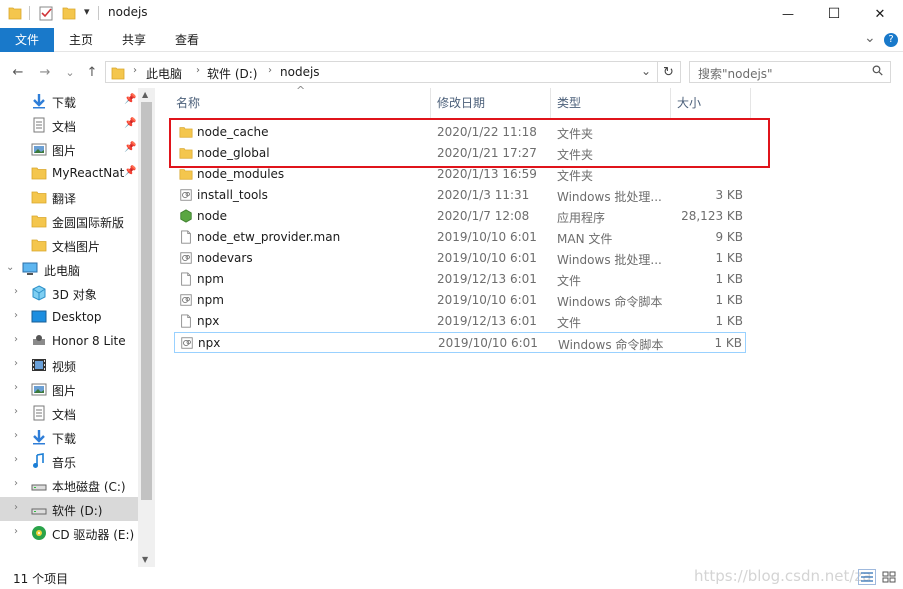  I want to click on sidebar-item-label: Desktop, so click(77, 317).